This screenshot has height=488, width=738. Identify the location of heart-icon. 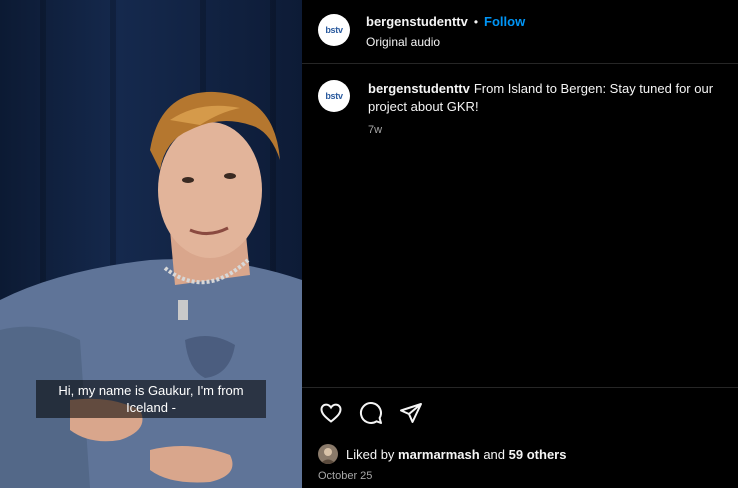
(331, 413).